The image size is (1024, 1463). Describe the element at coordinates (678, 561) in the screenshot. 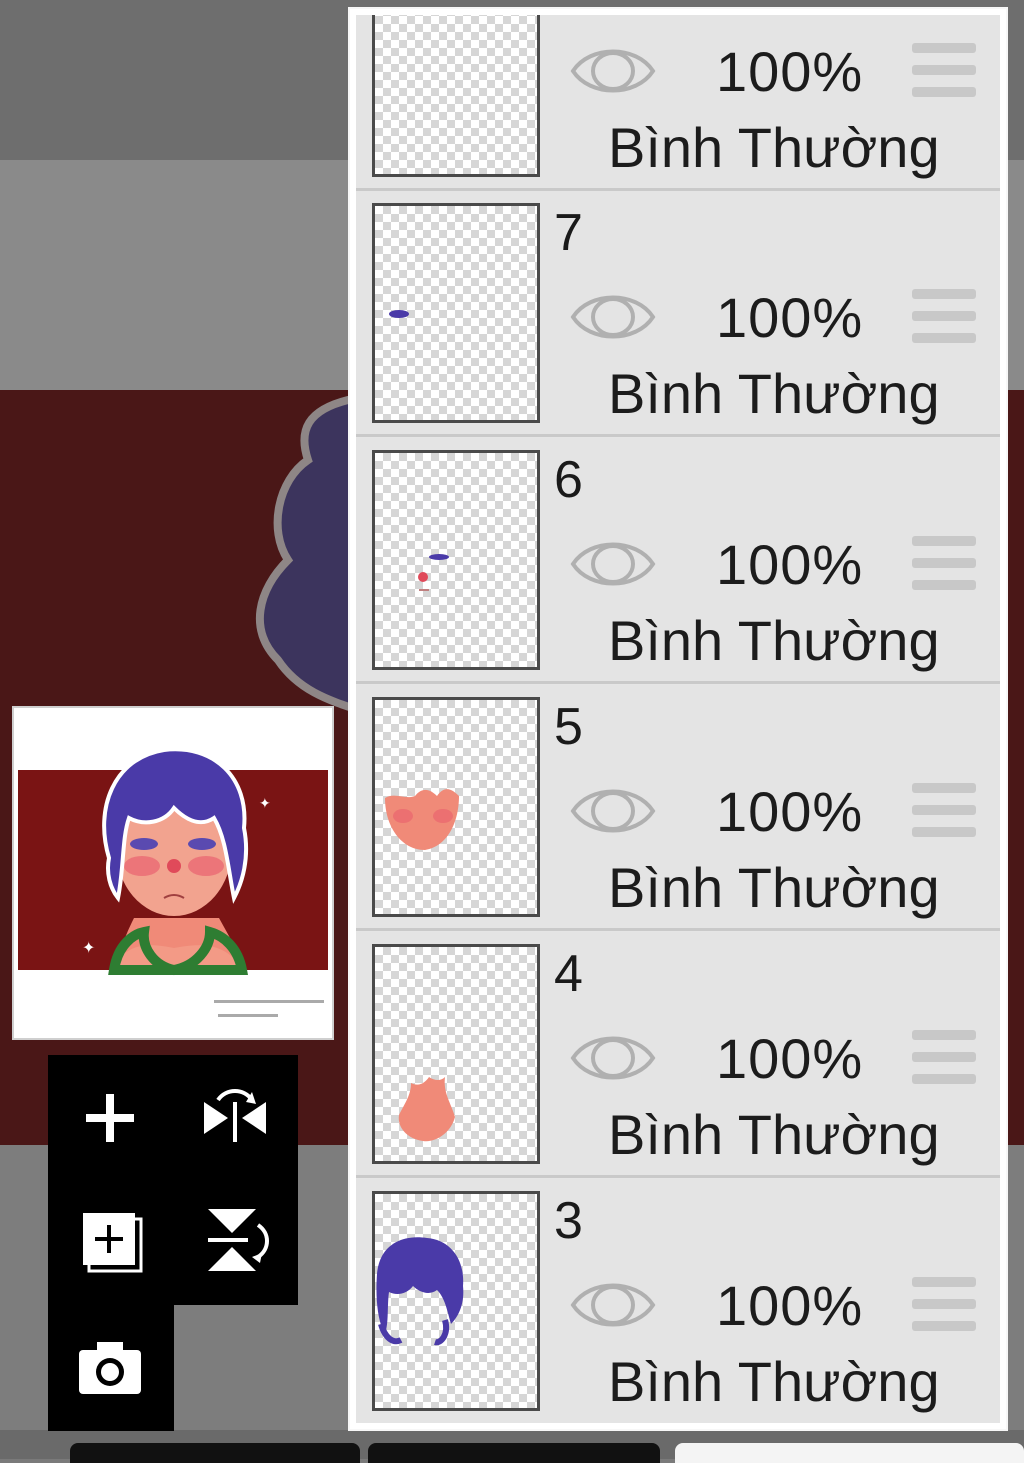

I see `layer-row: 6 100% Bình Thường` at that location.